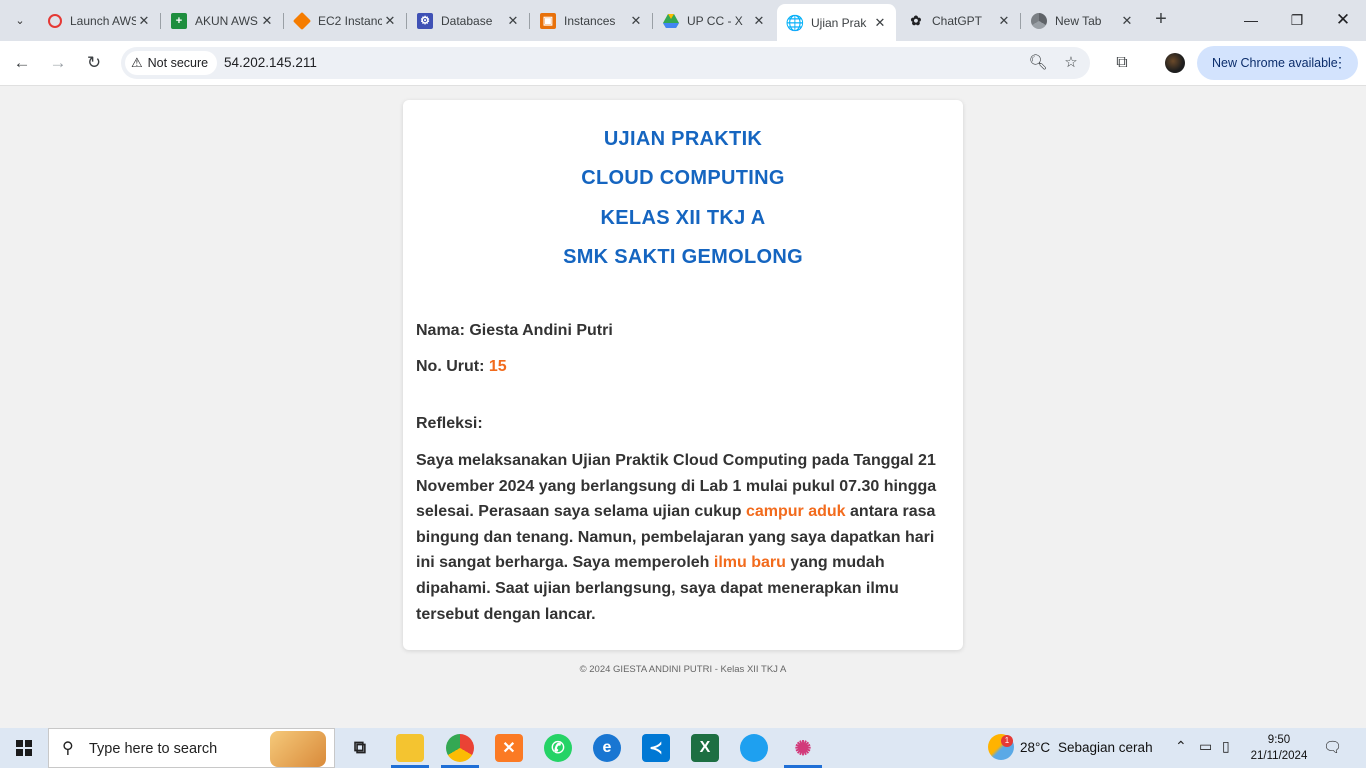 The width and height of the screenshot is (1366, 768). What do you see at coordinates (68, 748) in the screenshot?
I see `search-icon: ⚲` at bounding box center [68, 748].